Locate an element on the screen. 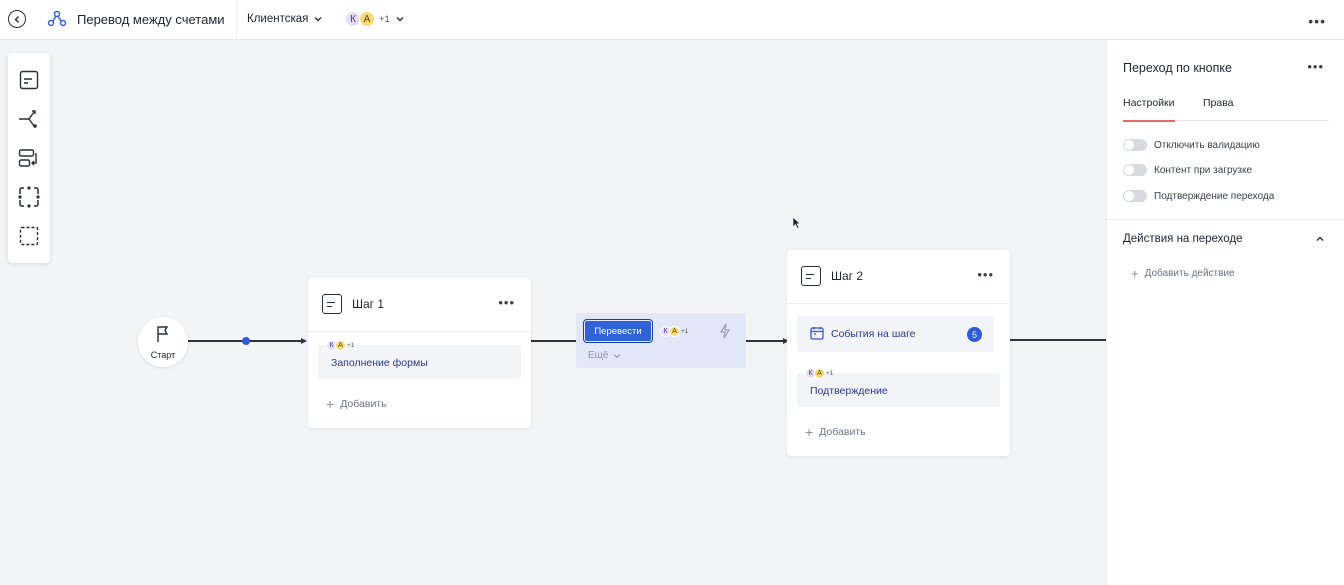 Image resolution: width=1344 pixels, height=585 pixels. tab-permissions: Права is located at coordinates (1218, 109).